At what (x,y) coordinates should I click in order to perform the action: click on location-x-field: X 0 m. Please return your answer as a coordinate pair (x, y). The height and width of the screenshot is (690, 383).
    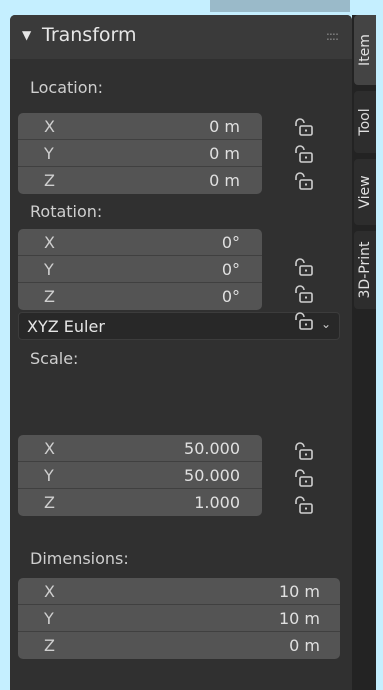
    Looking at the image, I should click on (140, 126).